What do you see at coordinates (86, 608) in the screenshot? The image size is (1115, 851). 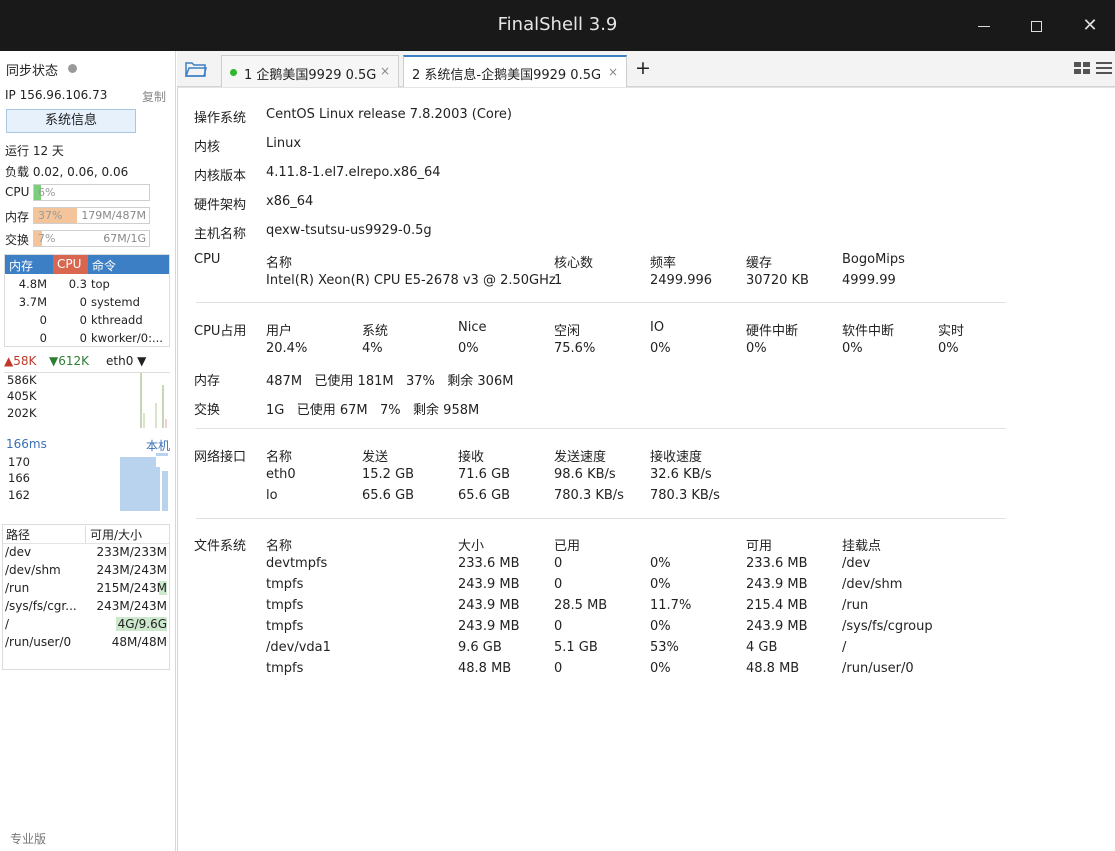 I see `filesystem-row: /sys/fs/cgr... 243M/243M` at bounding box center [86, 608].